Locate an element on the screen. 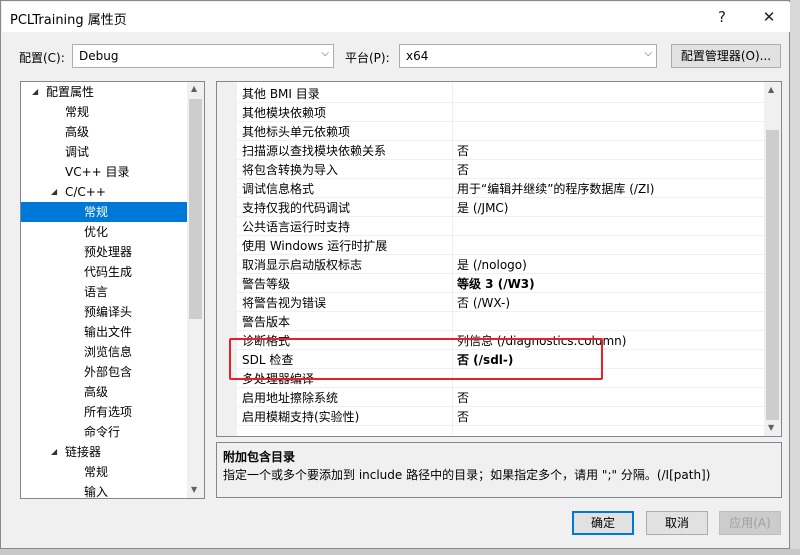 The image size is (800, 555). tree-item-label: C/C++ is located at coordinates (85, 192).